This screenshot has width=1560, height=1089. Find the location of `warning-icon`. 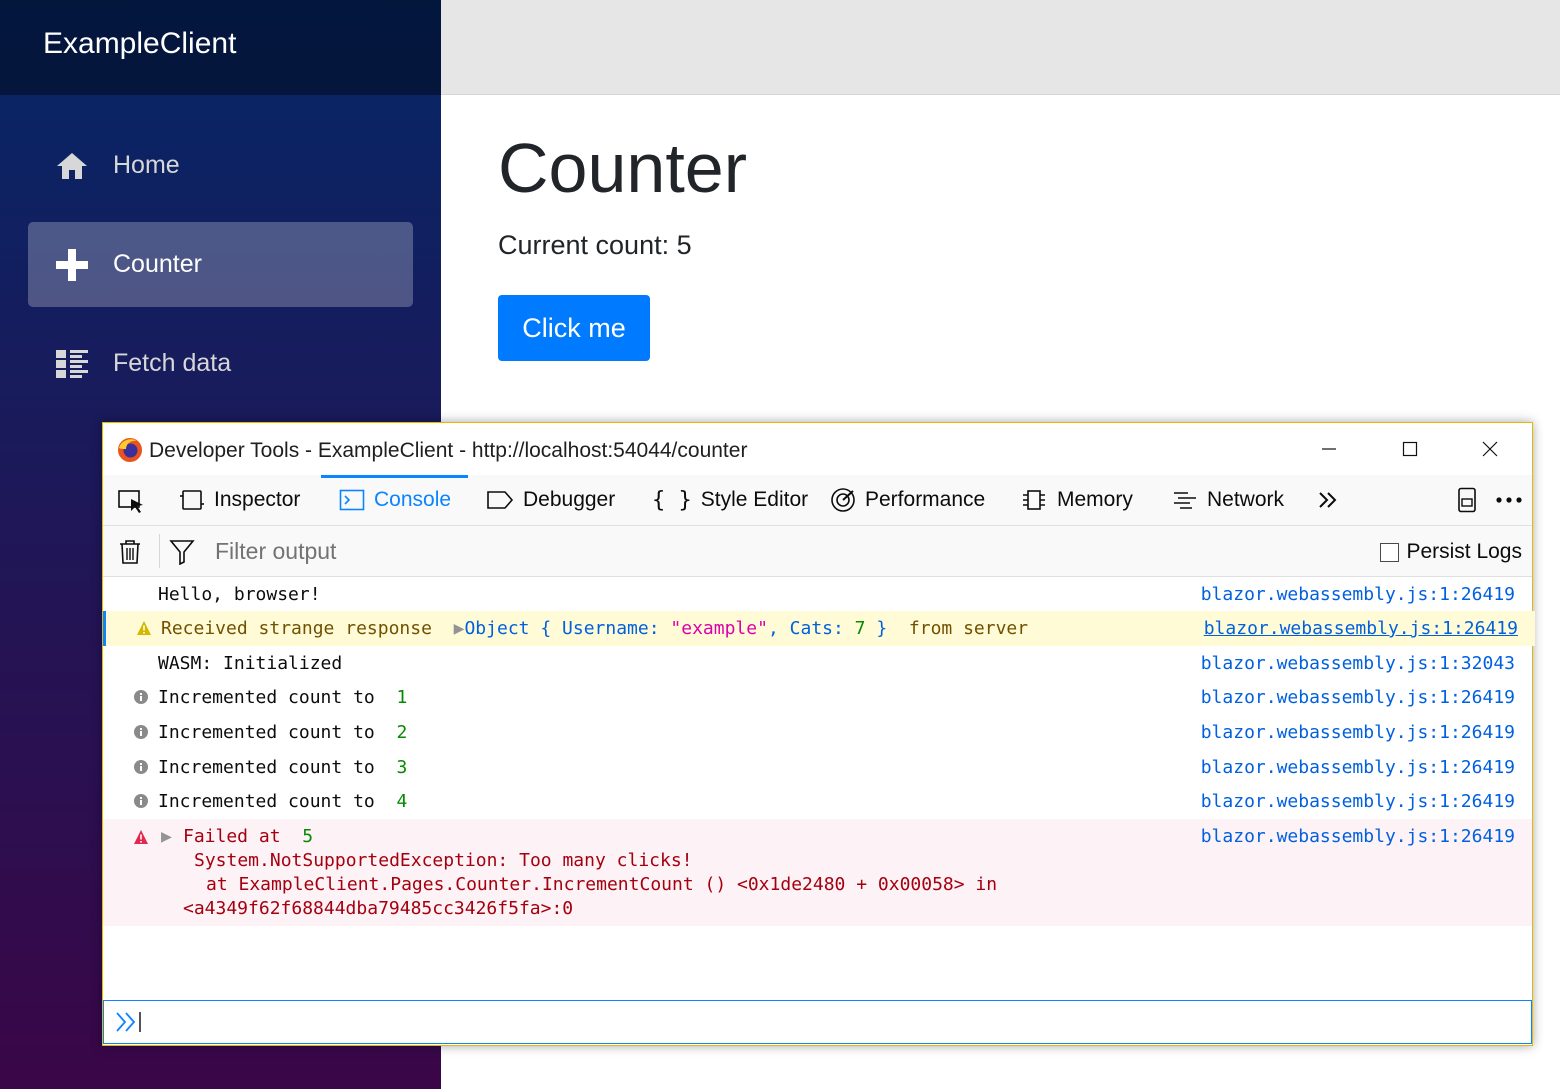

warning-icon is located at coordinates (144, 630).